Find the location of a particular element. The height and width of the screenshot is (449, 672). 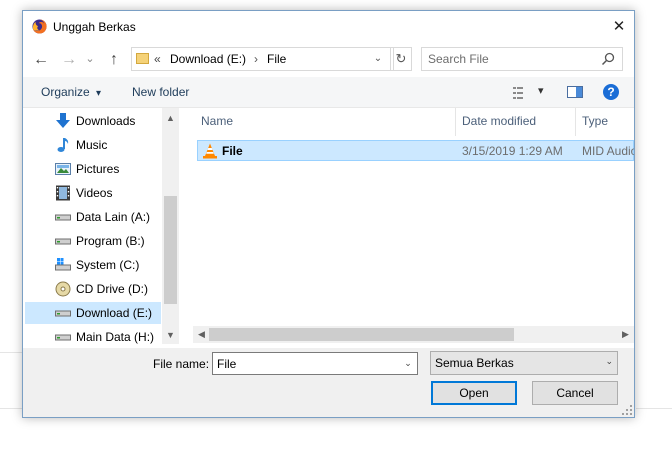

file-name-combobox: ⌄ is located at coordinates (315, 363).